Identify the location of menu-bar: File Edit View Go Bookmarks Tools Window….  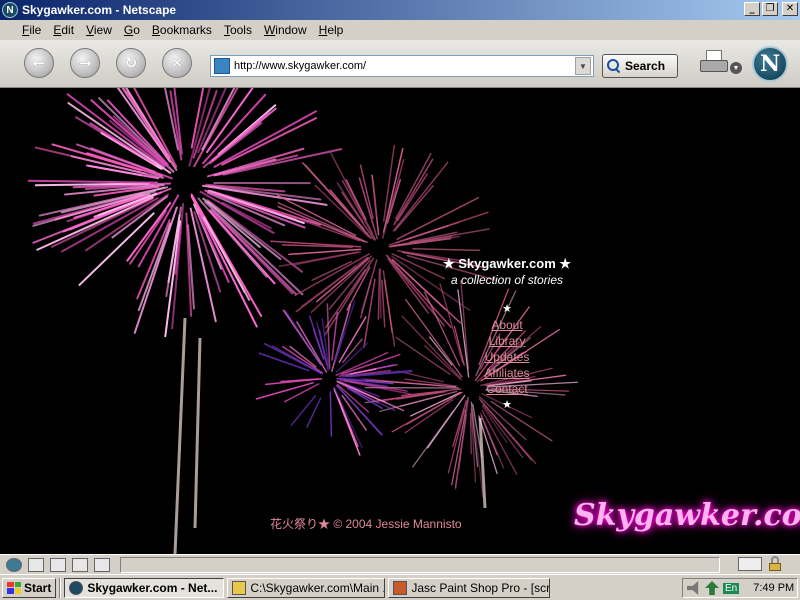
(400, 30).